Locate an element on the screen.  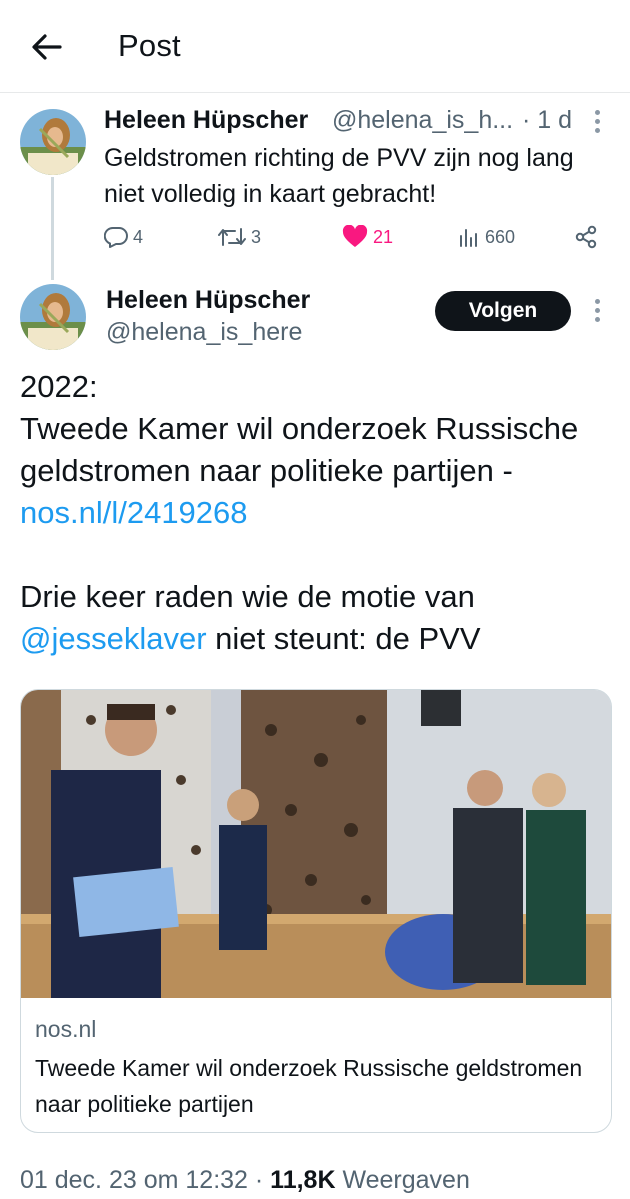
reply-button: 4 is located at coordinates (123, 237).